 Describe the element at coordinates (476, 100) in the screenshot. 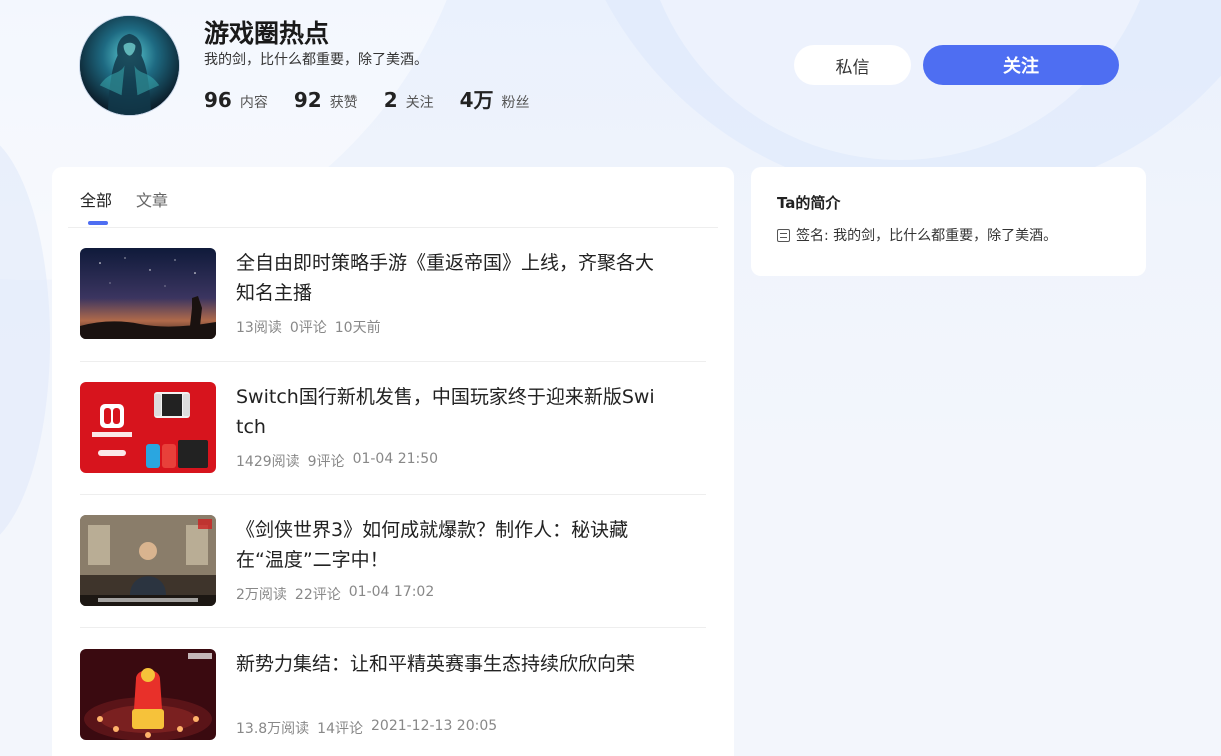

I see `stat-number: 4万` at that location.